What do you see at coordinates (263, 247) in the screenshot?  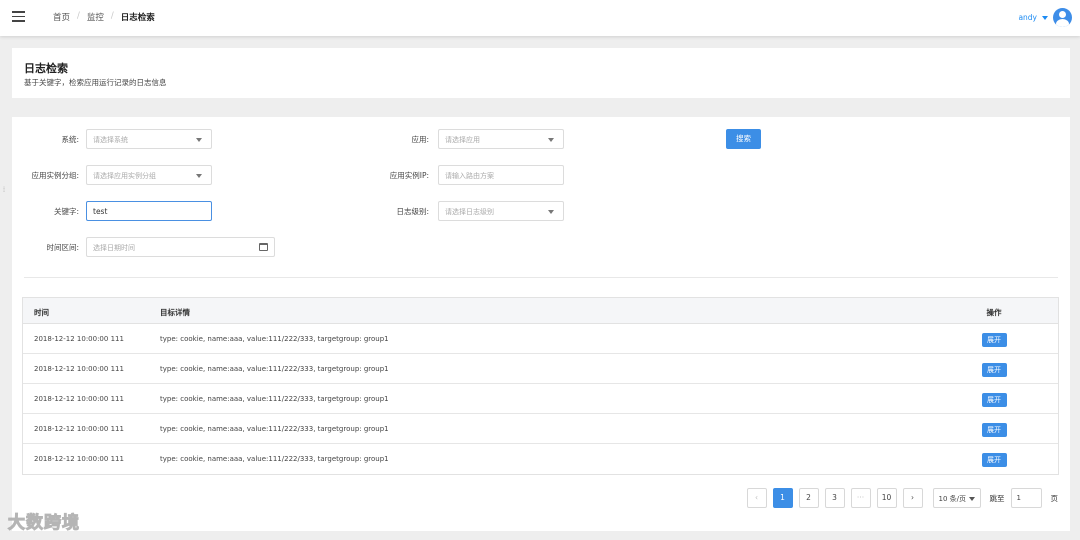 I see `calendar-icon` at bounding box center [263, 247].